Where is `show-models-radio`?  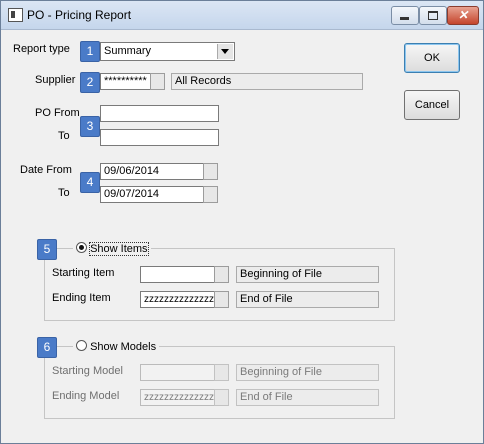 show-models-radio is located at coordinates (81, 345).